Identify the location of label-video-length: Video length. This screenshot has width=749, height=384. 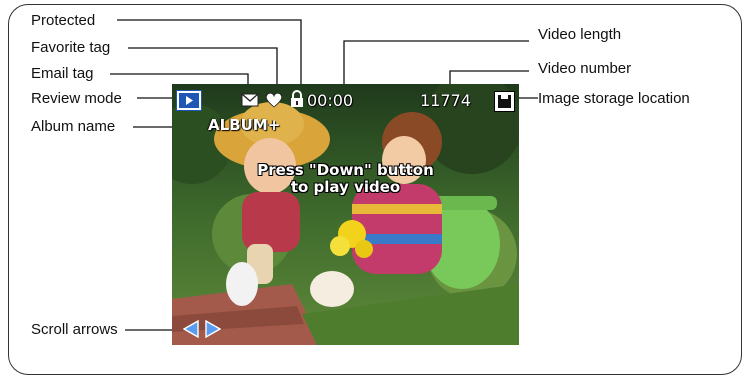
(580, 34).